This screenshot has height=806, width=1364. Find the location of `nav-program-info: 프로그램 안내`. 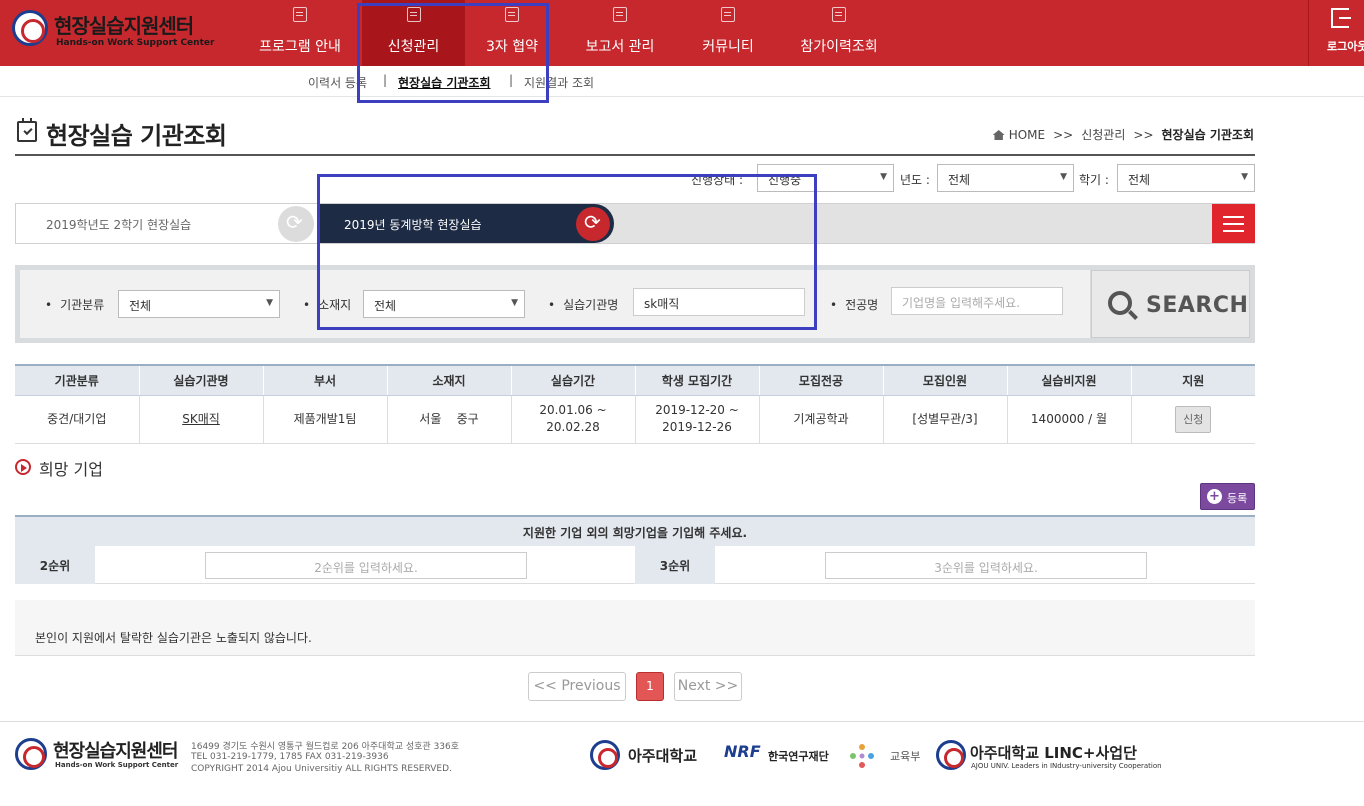

nav-program-info: 프로그램 안내 is located at coordinates (300, 33).